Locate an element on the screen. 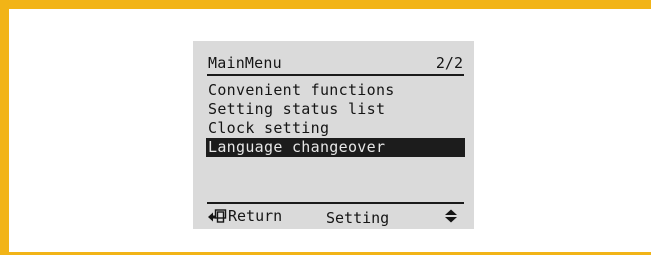 The image size is (651, 255). screen-footer: Return Setting is located at coordinates (335, 215).